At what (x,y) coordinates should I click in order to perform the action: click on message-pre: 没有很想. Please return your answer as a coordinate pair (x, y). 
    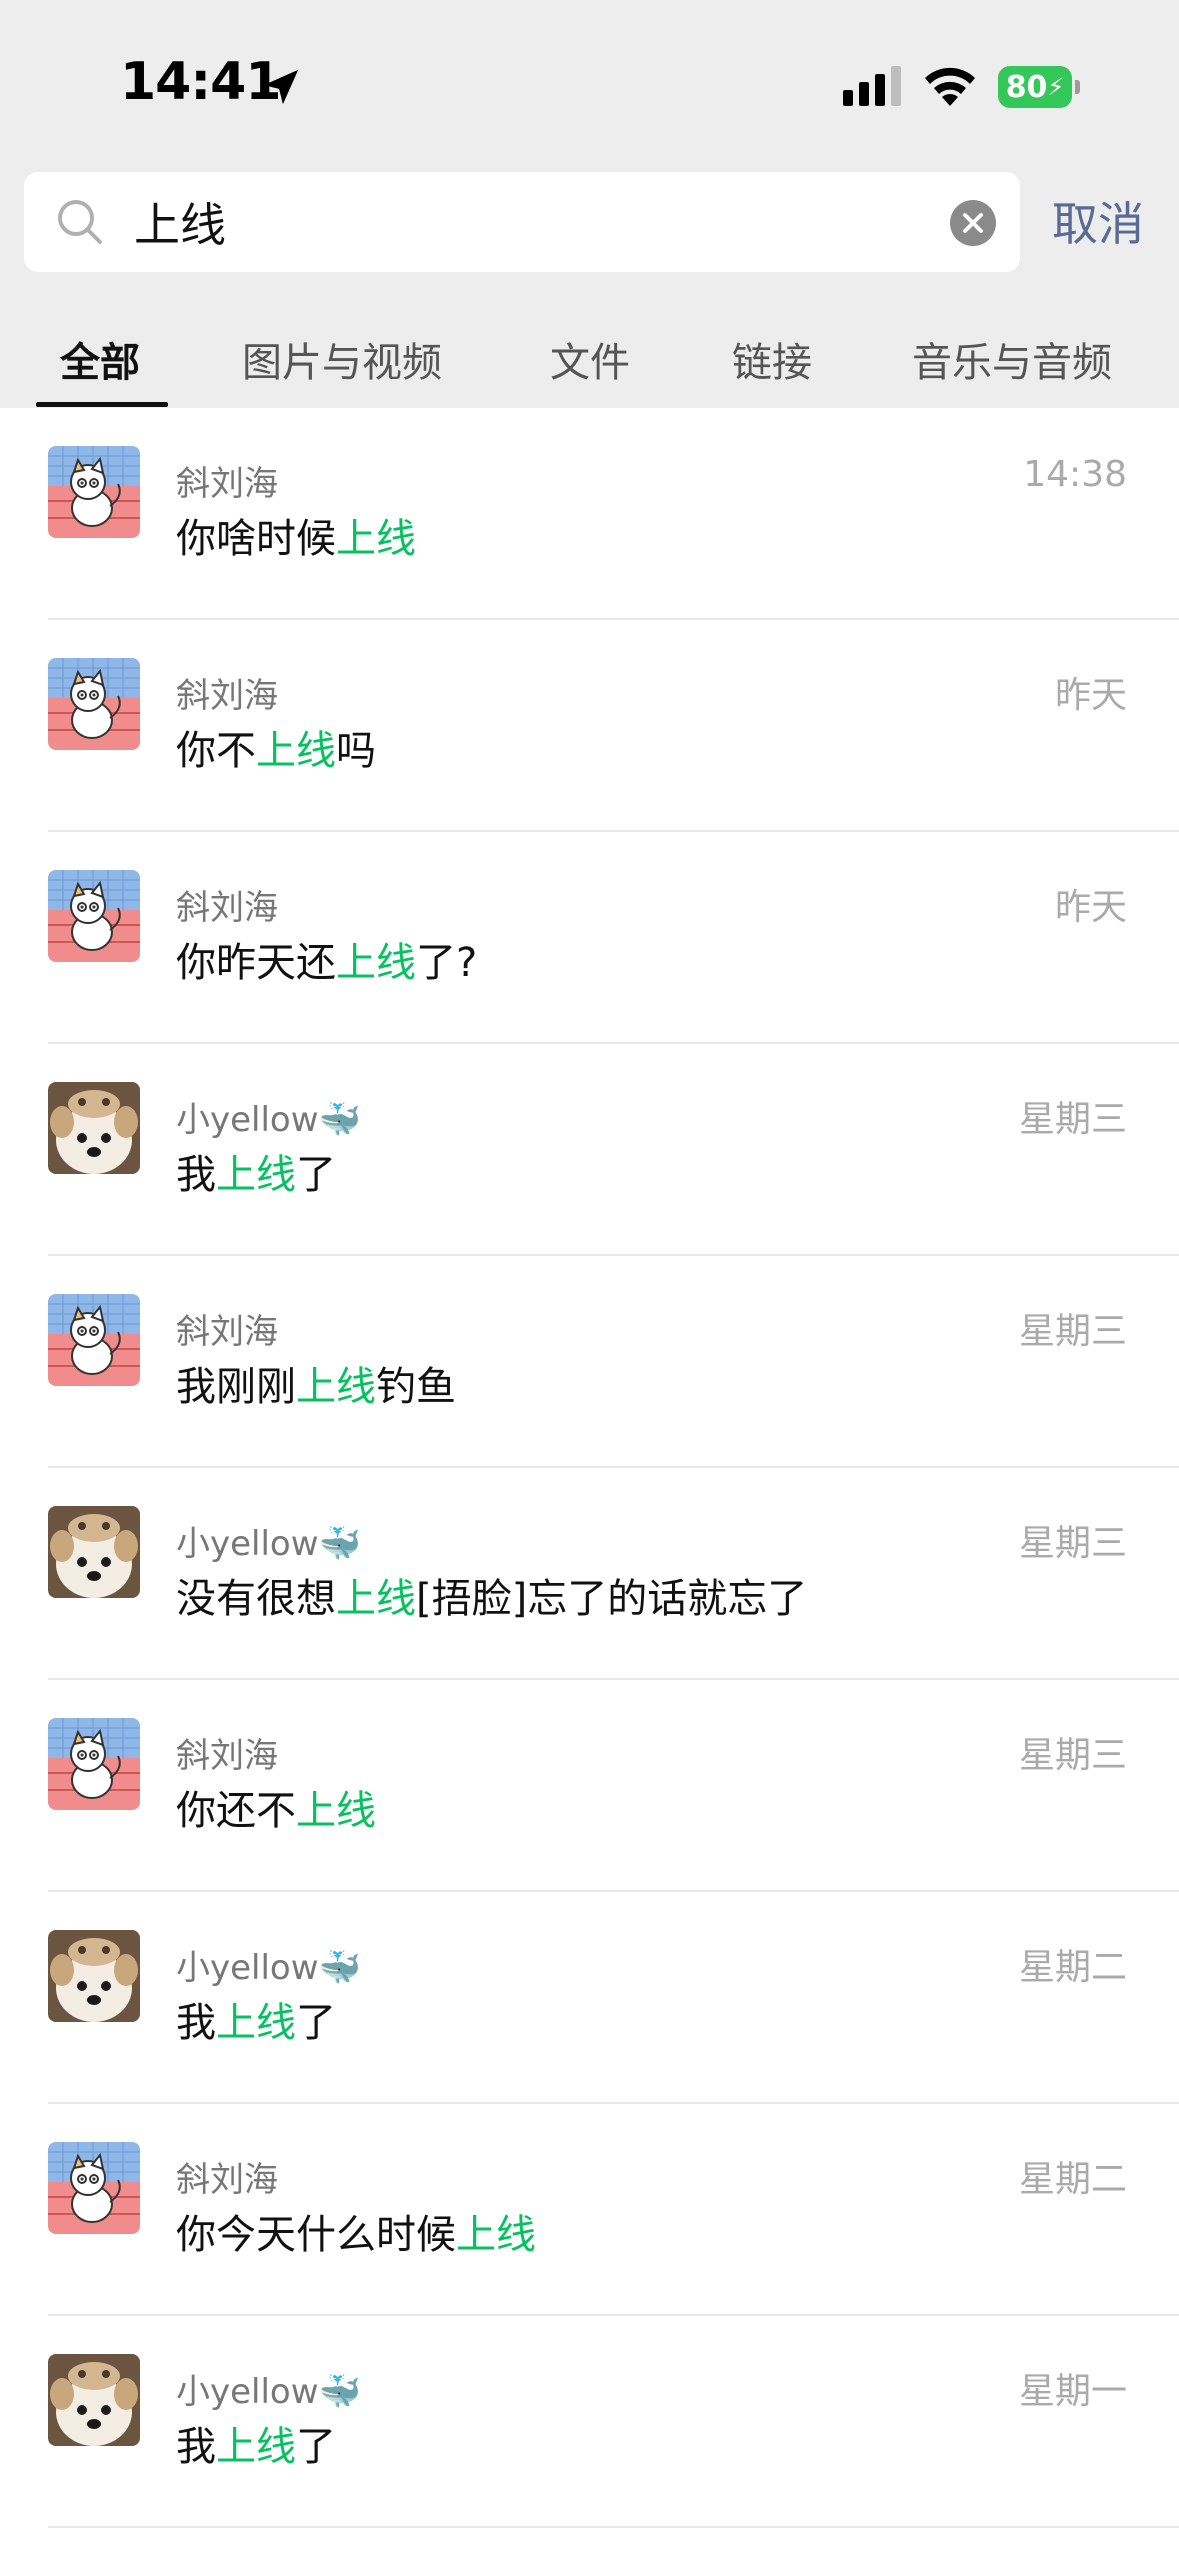
    Looking at the image, I should click on (256, 1599).